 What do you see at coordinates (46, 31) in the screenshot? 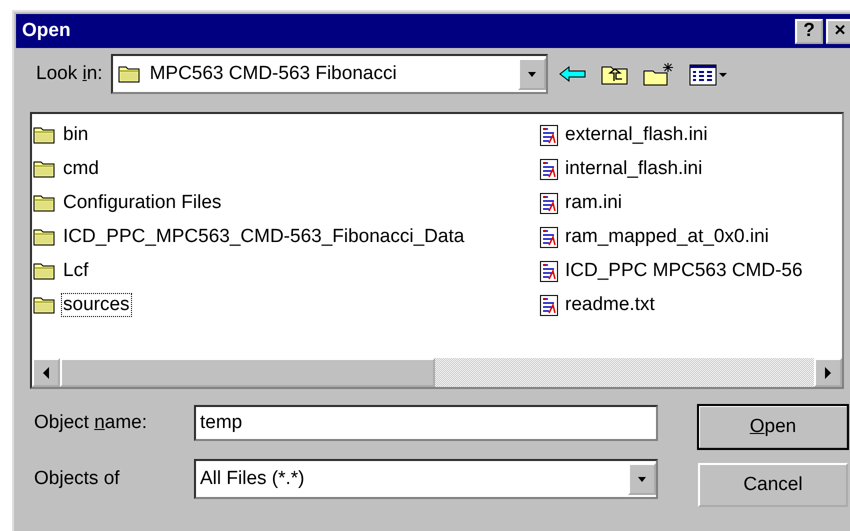
I see `window-title: Open` at bounding box center [46, 31].